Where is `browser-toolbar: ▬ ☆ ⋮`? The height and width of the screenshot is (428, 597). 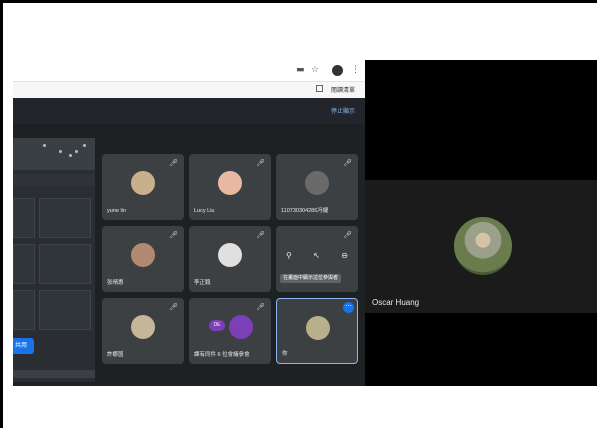
browser-toolbar: ▬ ☆ ⋮ is located at coordinates (189, 71).